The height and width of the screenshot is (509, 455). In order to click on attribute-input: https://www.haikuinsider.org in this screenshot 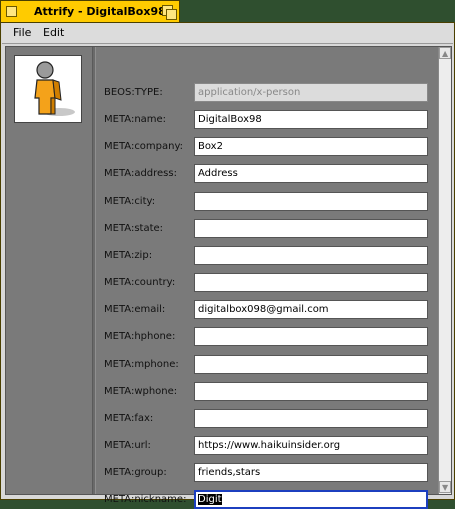, I will do `click(311, 445)`.